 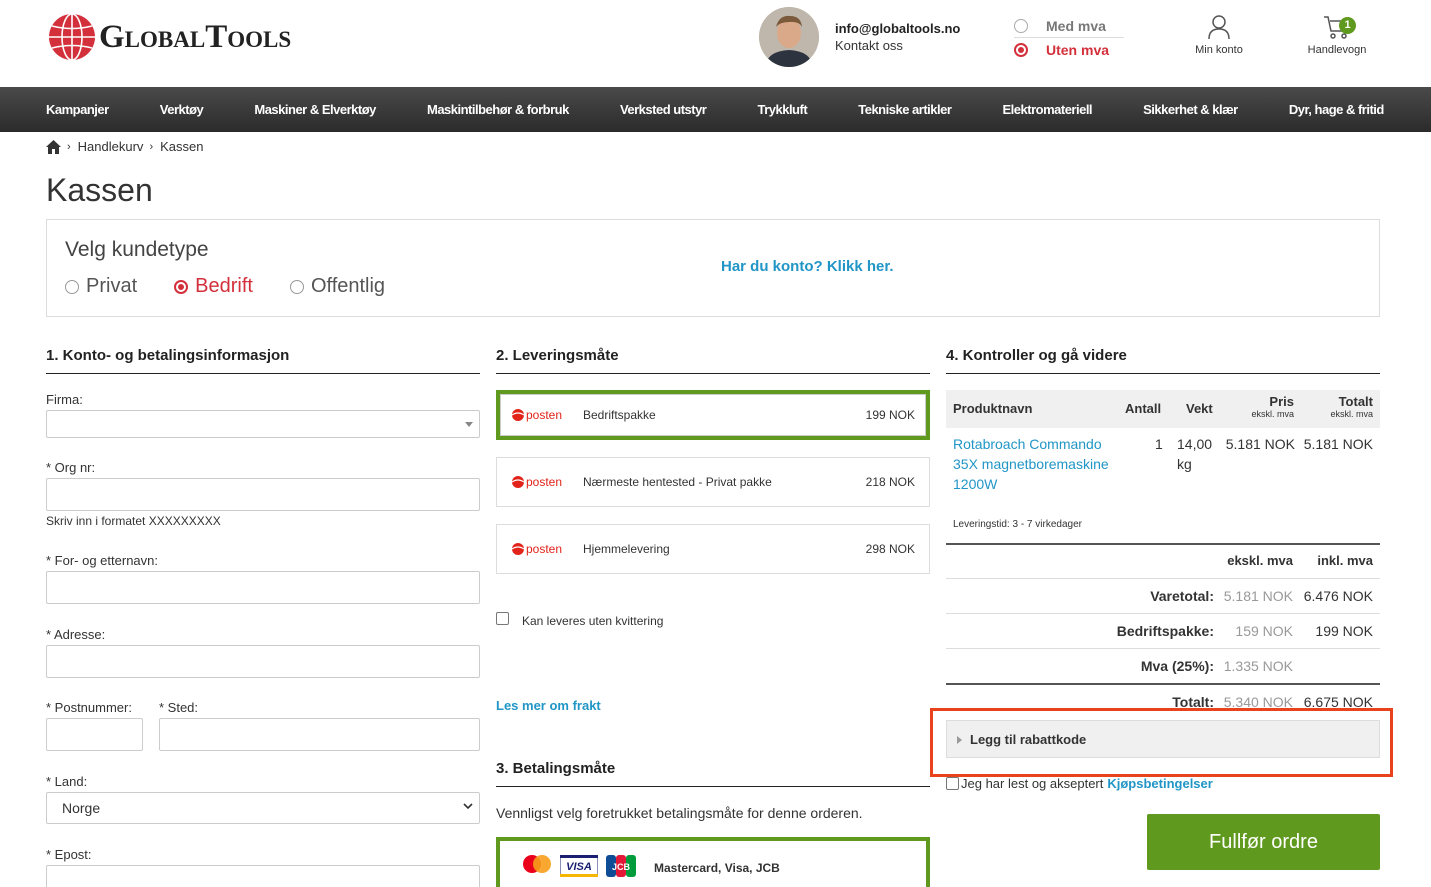 What do you see at coordinates (713, 862) in the screenshot?
I see `payment-option-cards: VISA JCB Mastercard, Visa, JCB` at bounding box center [713, 862].